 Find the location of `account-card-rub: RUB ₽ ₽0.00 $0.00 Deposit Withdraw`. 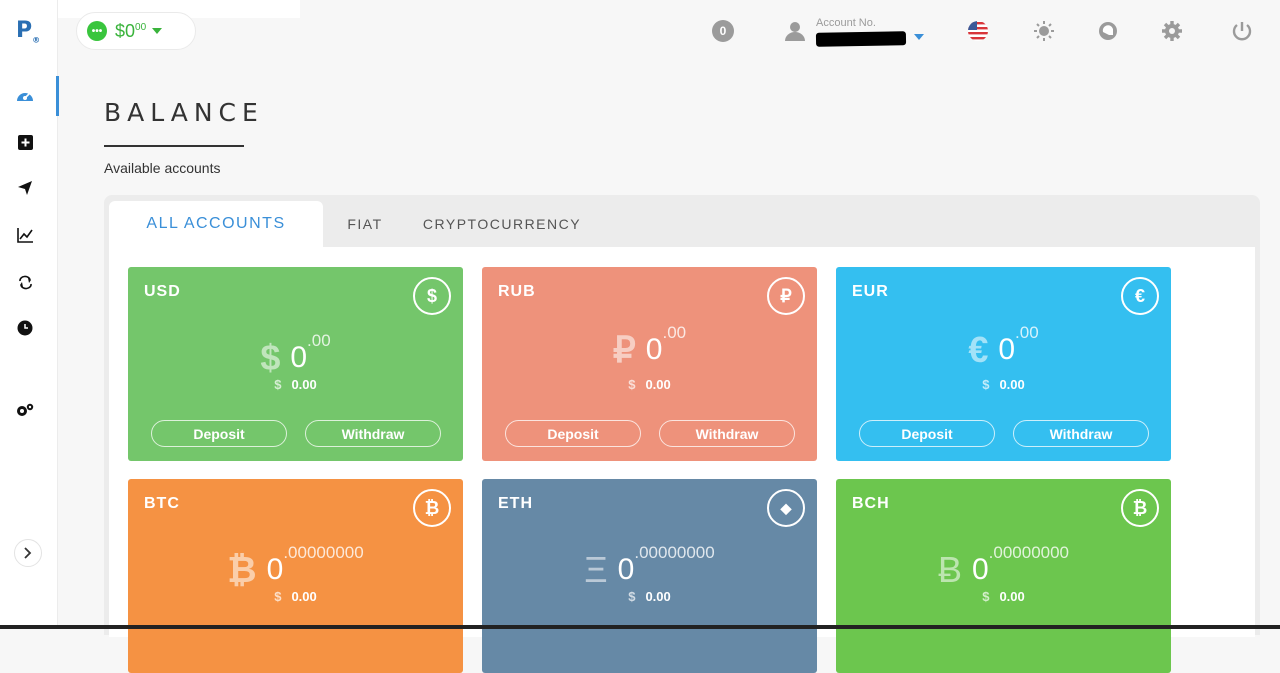

account-card-rub: RUB ₽ ₽0.00 $0.00 Deposit Withdraw is located at coordinates (649, 364).